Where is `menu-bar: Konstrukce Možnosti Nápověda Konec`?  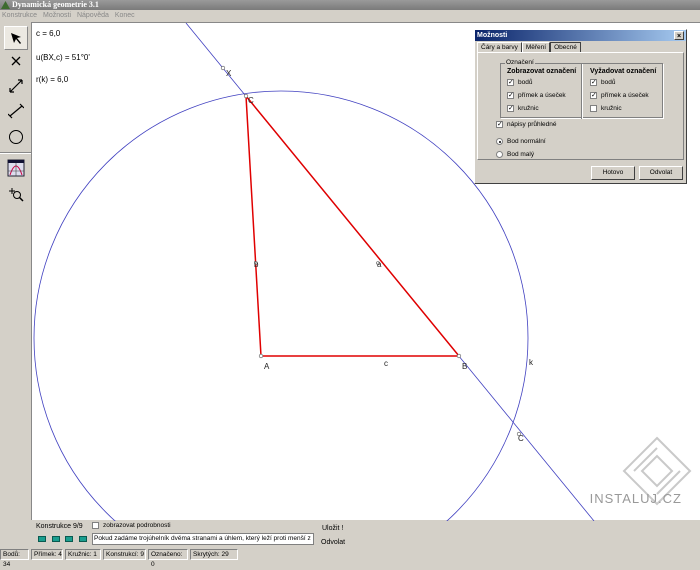 menu-bar: Konstrukce Možnosti Nápověda Konec is located at coordinates (350, 15).